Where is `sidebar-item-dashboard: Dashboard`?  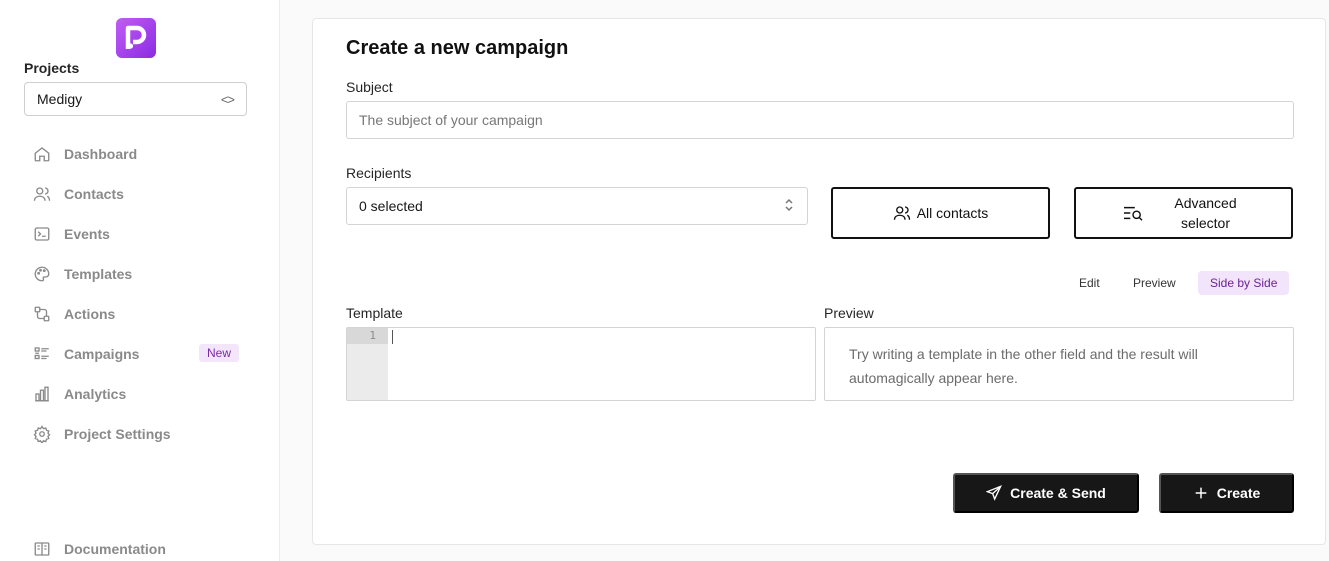
sidebar-item-dashboard: Dashboard is located at coordinates (135, 154).